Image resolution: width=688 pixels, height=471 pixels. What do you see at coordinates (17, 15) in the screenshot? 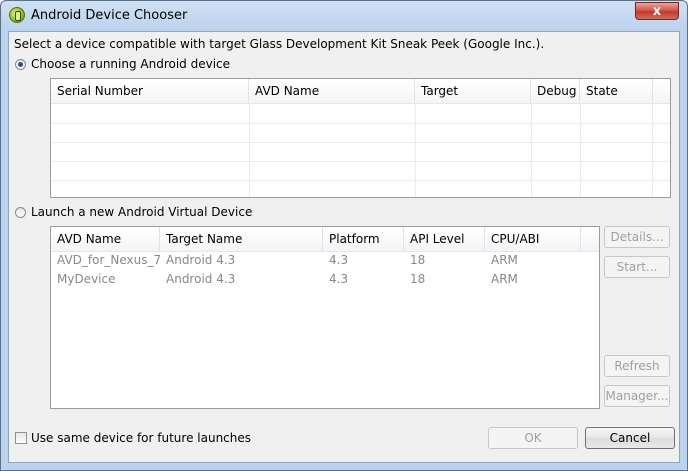
I see `android-app-icon` at bounding box center [17, 15].